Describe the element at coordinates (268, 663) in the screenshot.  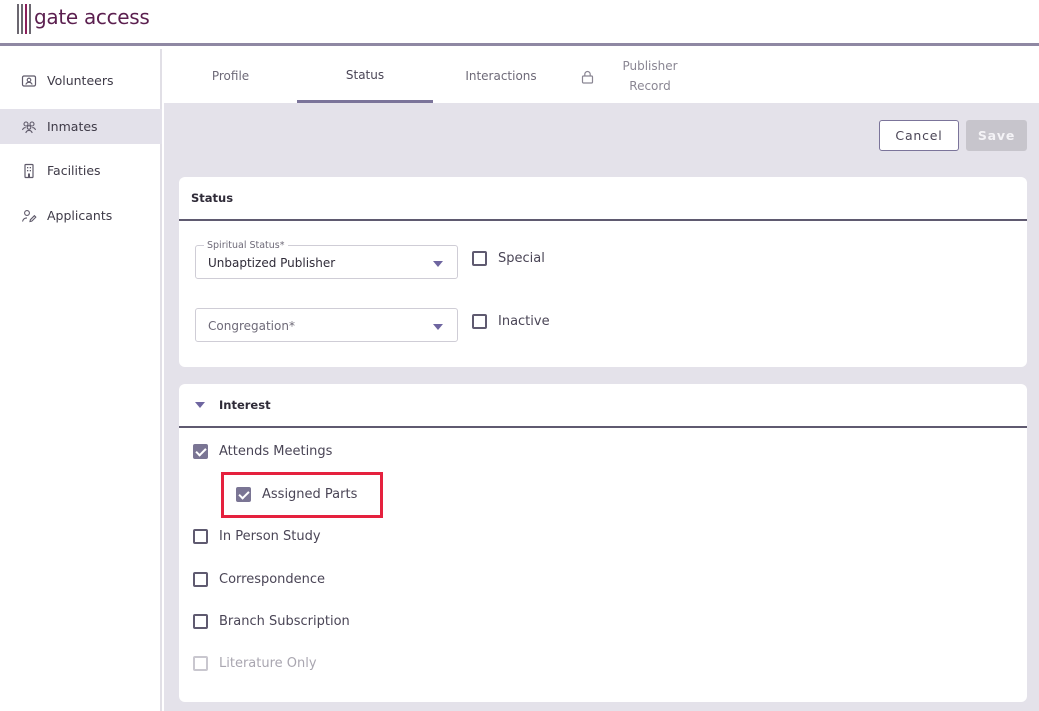
I see `checkbox-label: Literature Only` at that location.